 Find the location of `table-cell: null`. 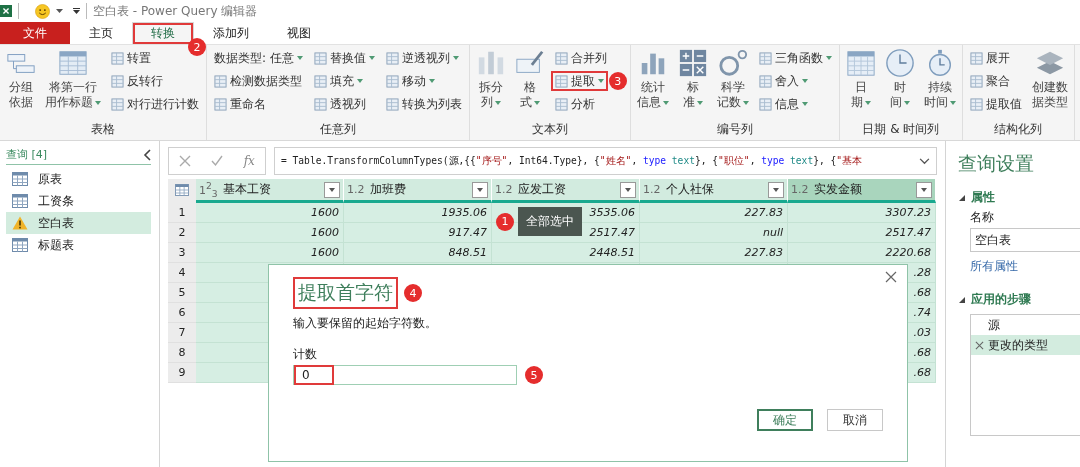

table-cell: null is located at coordinates (714, 233).